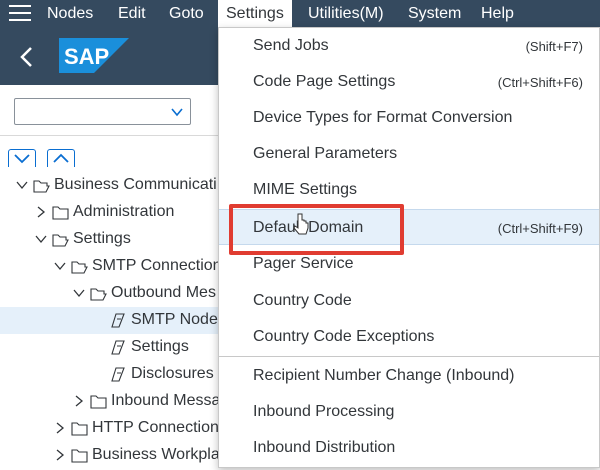 The width and height of the screenshot is (600, 470). What do you see at coordinates (409, 82) in the screenshot?
I see `menu-item-code-page-settings: Code Page Settings (Ctrl+Shift+F6)` at bounding box center [409, 82].